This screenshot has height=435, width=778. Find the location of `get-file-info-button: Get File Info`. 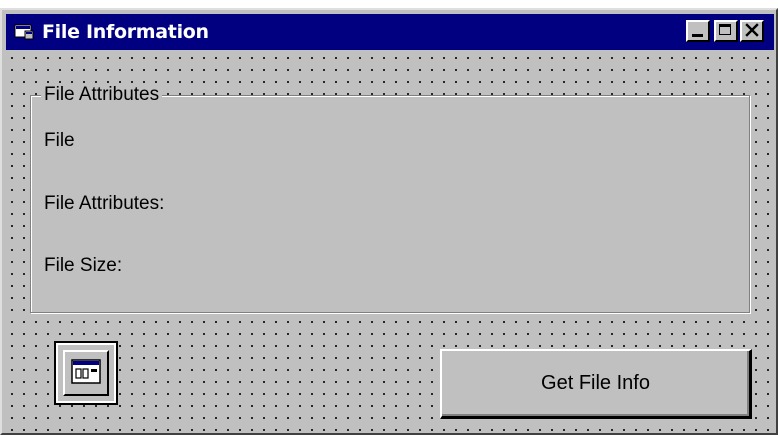

get-file-info-button: Get File Info is located at coordinates (596, 384).